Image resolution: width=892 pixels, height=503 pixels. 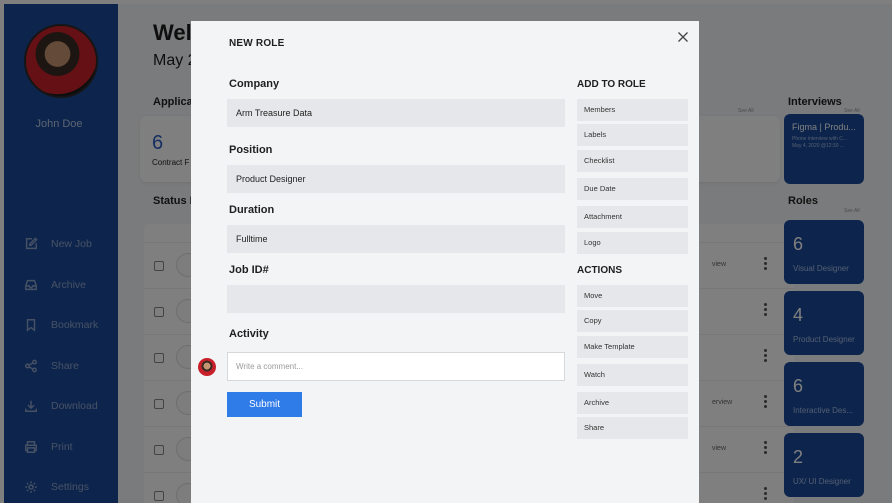 What do you see at coordinates (632, 243) in the screenshot?
I see `logo-button: Logo` at bounding box center [632, 243].